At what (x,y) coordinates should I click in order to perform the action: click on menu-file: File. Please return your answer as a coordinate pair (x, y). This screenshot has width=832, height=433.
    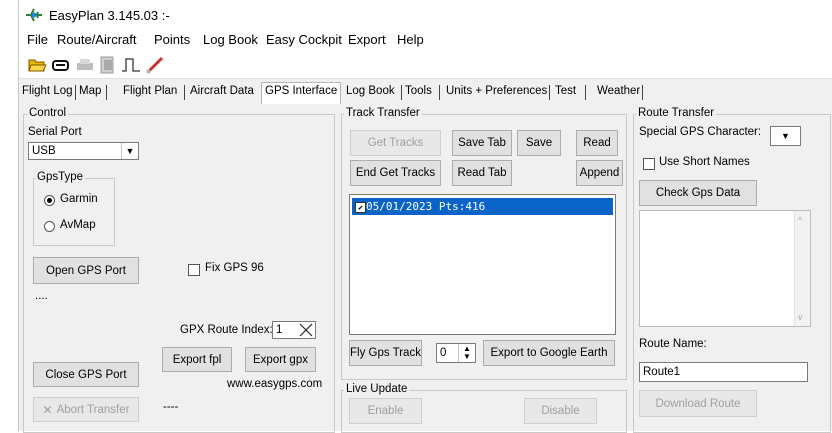
    Looking at the image, I should click on (37, 39).